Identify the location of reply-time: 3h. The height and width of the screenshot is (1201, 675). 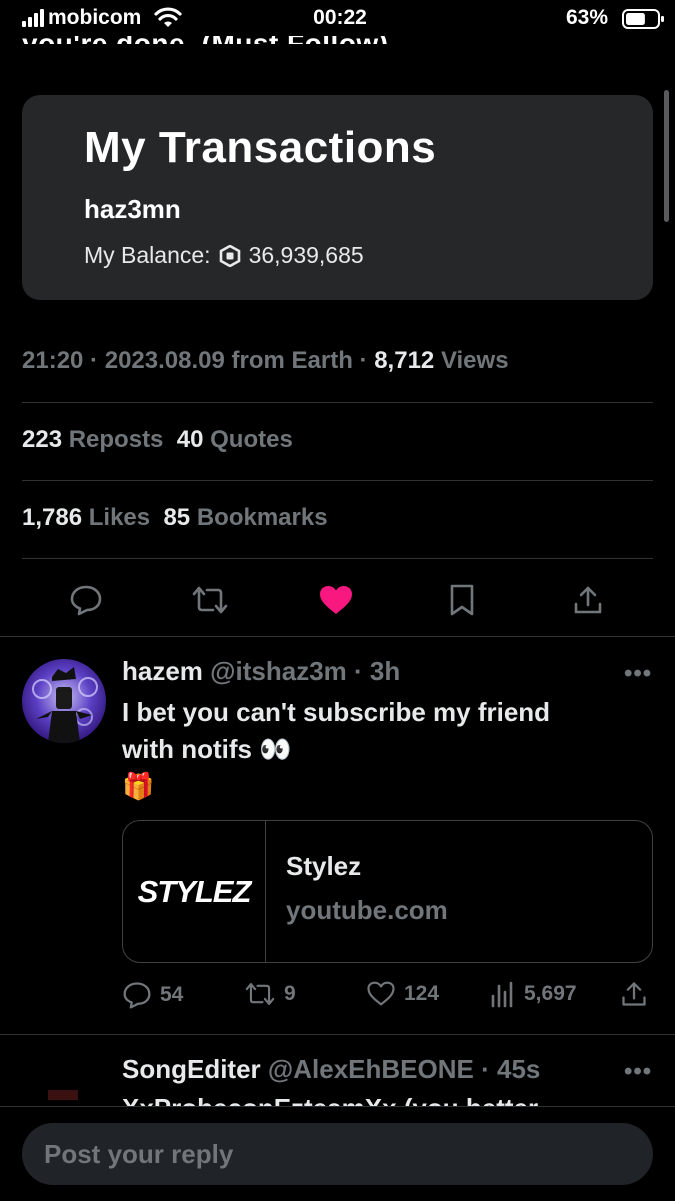
(385, 671).